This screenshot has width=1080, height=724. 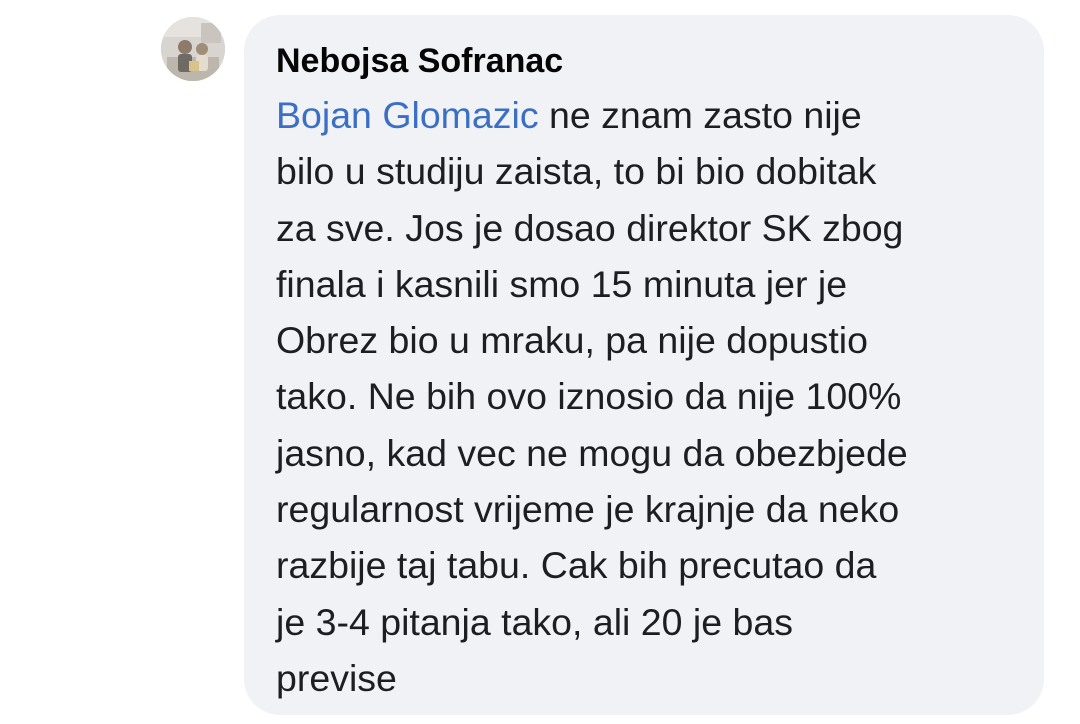 I want to click on comment-line: jasno, kad vec ne mogu da obezbjede, so click(x=592, y=452).